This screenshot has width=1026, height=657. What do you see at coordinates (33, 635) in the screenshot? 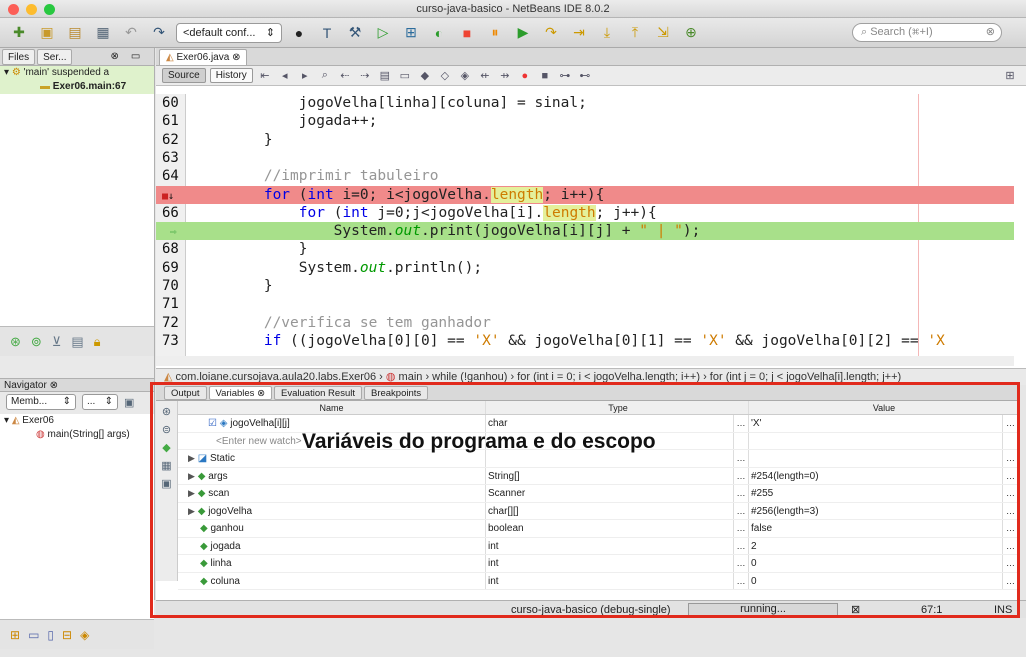
I see `field-filter-icon: ▭` at bounding box center [33, 635].